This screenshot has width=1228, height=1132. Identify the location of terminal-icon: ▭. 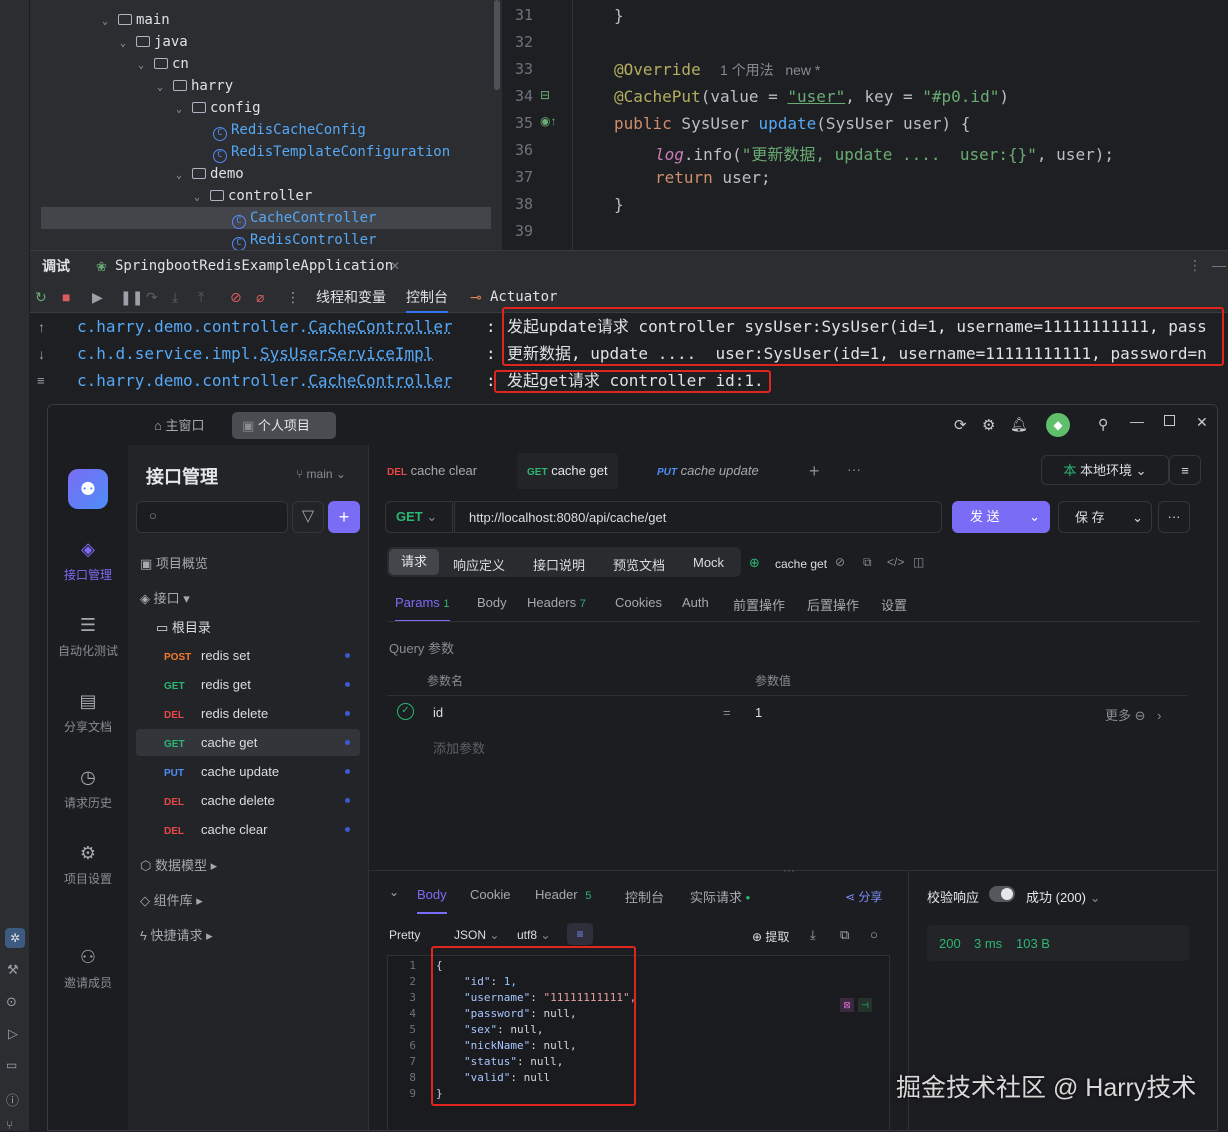
(11, 1065).